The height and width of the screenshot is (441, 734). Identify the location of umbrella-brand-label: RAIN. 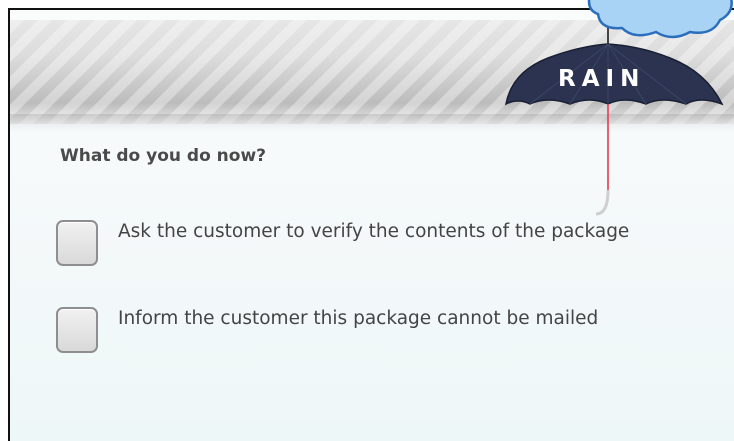
(602, 79).